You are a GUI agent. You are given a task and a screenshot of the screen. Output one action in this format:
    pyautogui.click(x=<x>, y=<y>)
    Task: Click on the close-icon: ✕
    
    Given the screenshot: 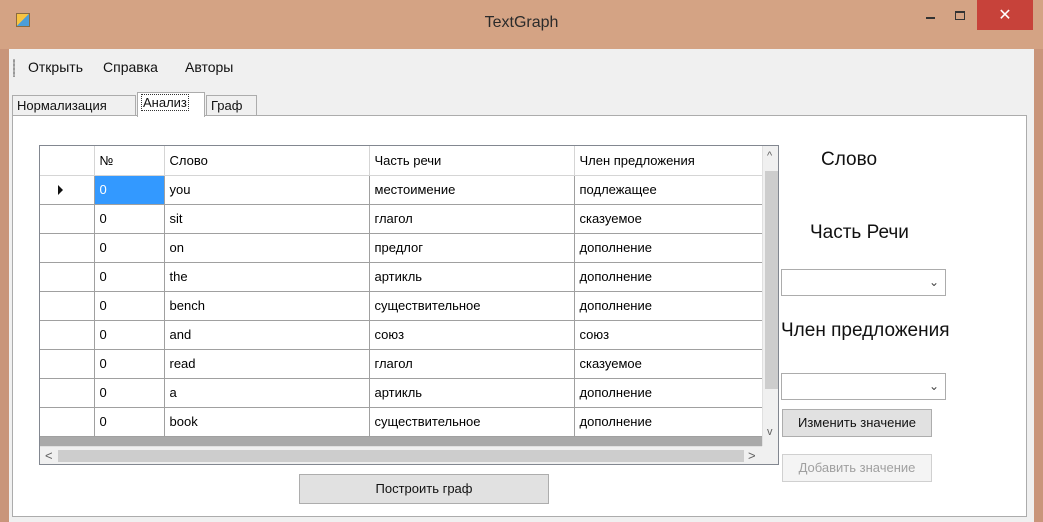 What is the action you would take?
    pyautogui.click(x=1005, y=15)
    